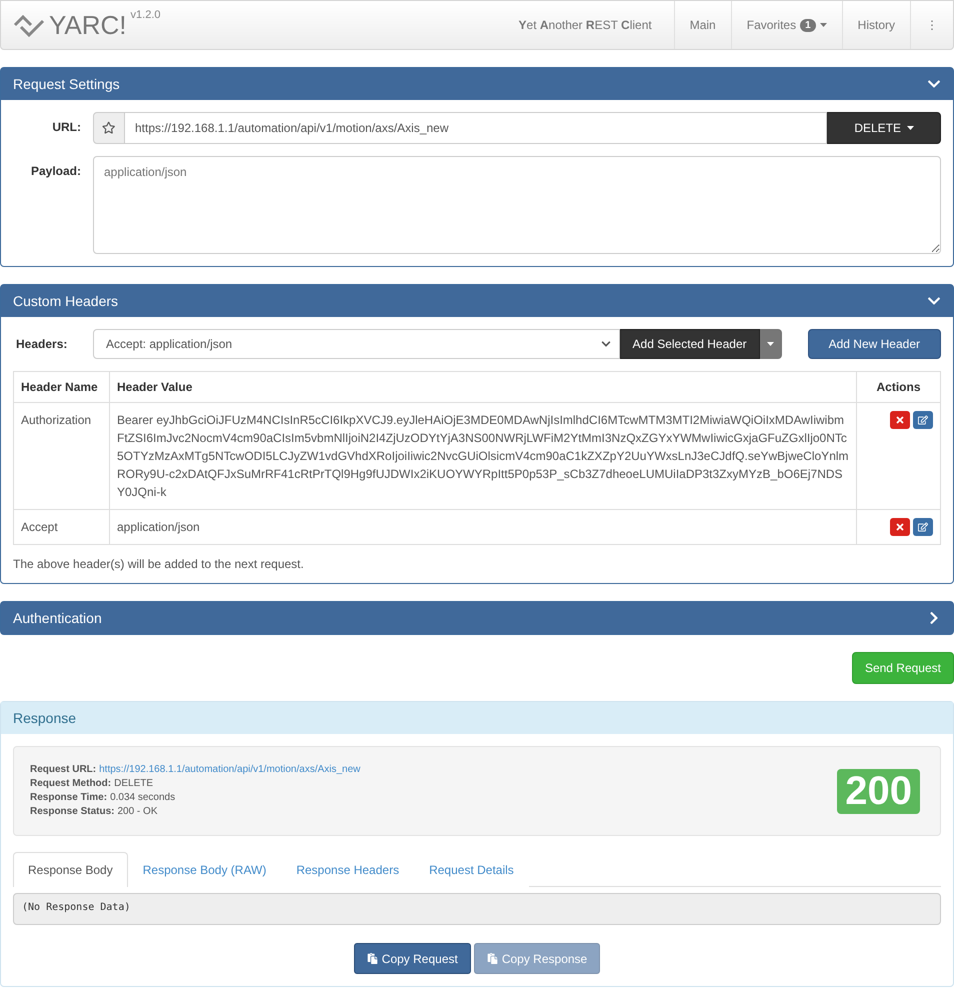 The height and width of the screenshot is (1000, 954). What do you see at coordinates (44, 718) in the screenshot?
I see `panel-title: Response` at bounding box center [44, 718].